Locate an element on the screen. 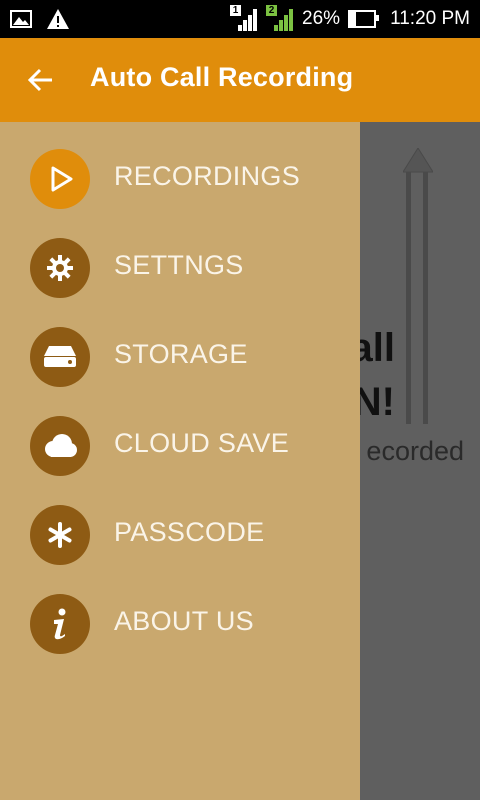 The image size is (480, 800). sim1-label: 1 is located at coordinates (236, 10).